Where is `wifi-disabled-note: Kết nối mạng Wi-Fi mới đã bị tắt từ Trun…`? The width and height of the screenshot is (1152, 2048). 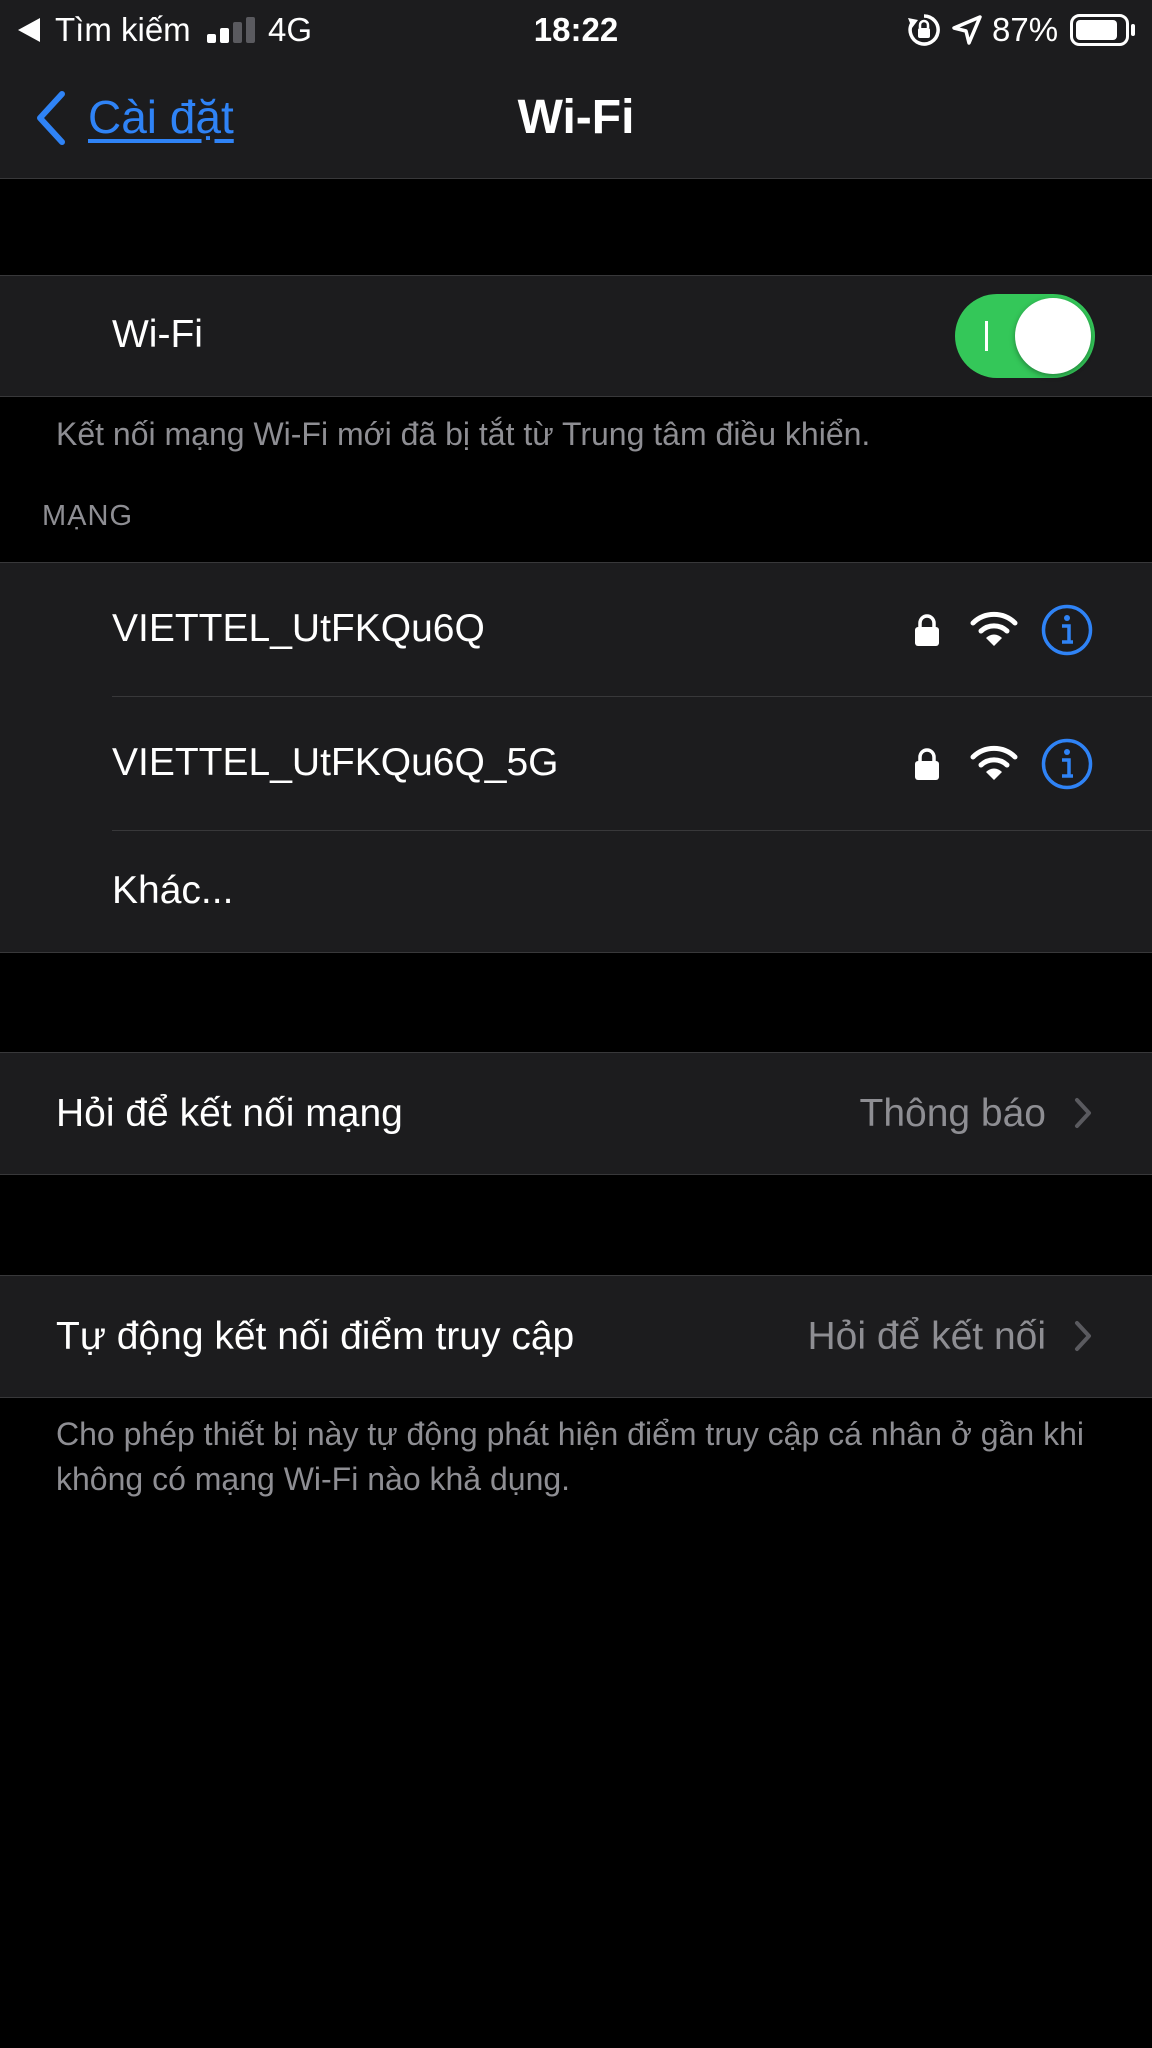 wifi-disabled-note: Kết nối mạng Wi-Fi mới đã bị tắt từ Trun… is located at coordinates (463, 434).